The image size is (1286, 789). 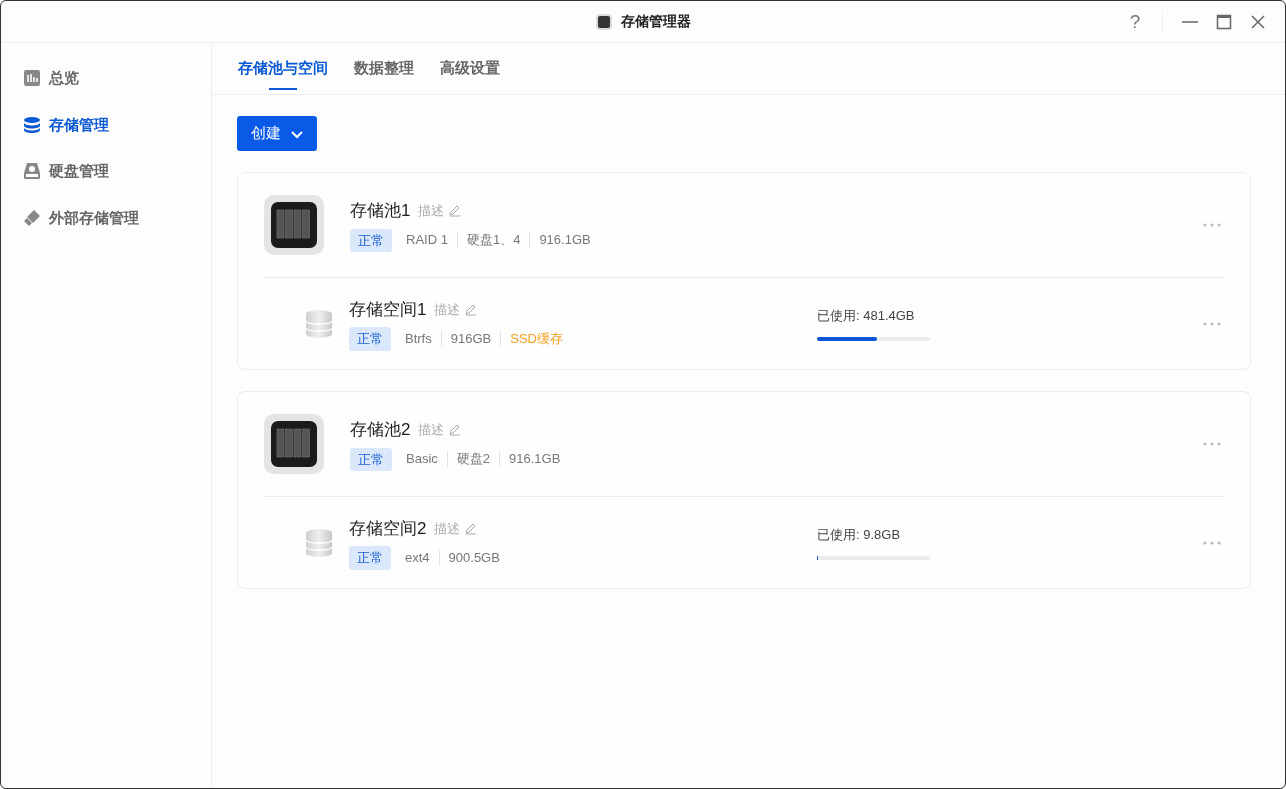 What do you see at coordinates (380, 211) in the screenshot?
I see `item-name: 存储池1` at bounding box center [380, 211].